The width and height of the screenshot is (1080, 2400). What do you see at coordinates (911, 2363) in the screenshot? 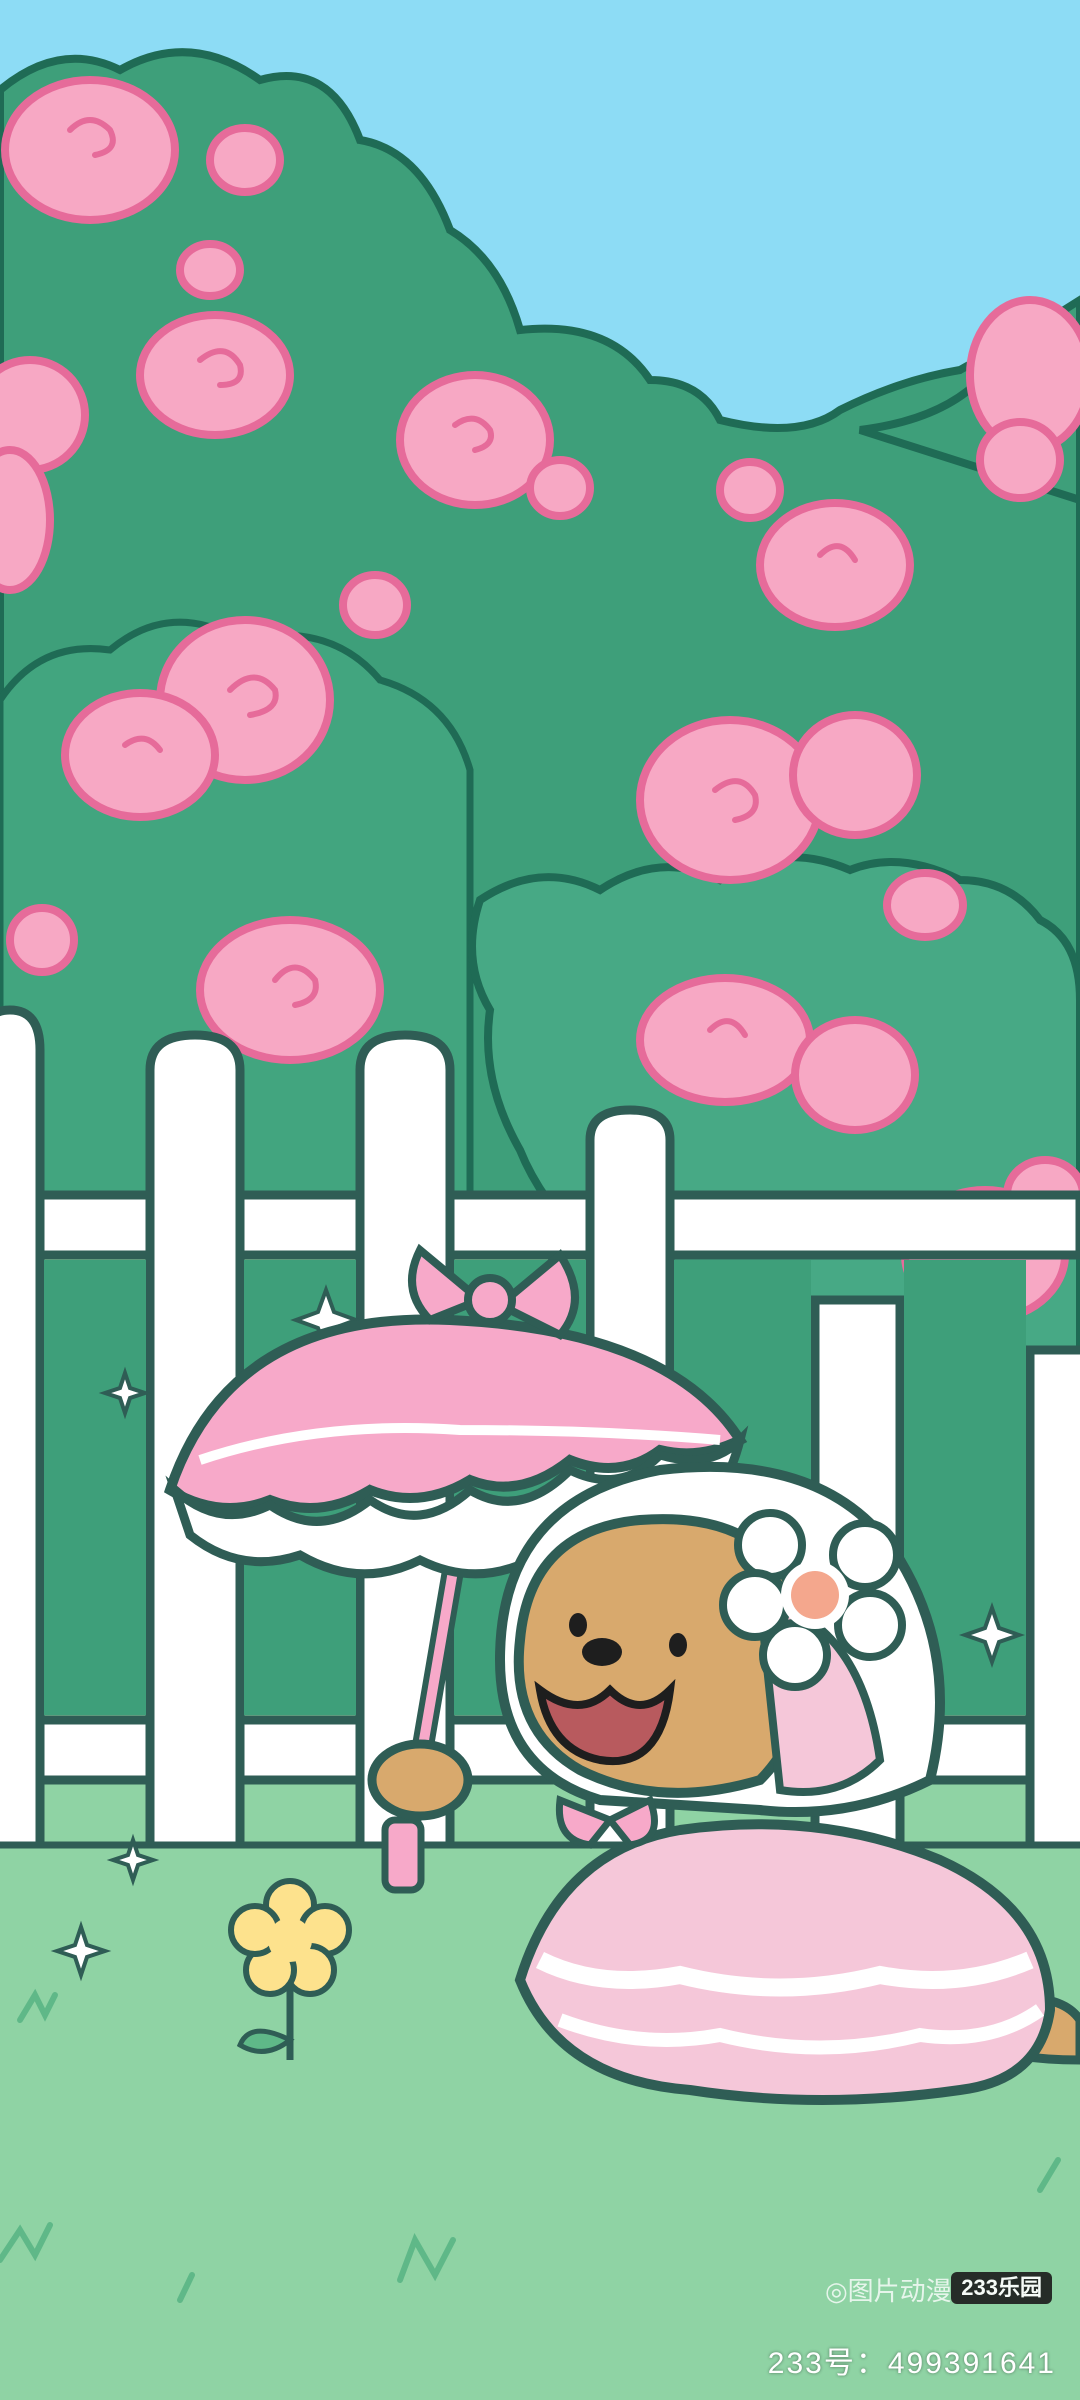
I see `account-id-watermark: 233号：499391641` at bounding box center [911, 2363].